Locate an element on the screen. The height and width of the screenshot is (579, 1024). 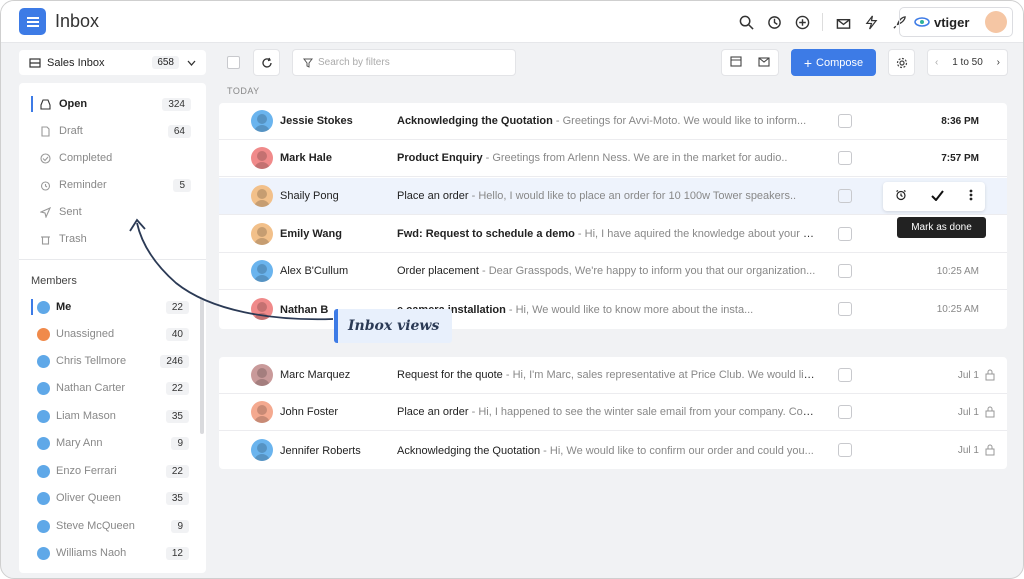
tooltip-mark-as-done: Mark as done is located at coordinates (941, 227).